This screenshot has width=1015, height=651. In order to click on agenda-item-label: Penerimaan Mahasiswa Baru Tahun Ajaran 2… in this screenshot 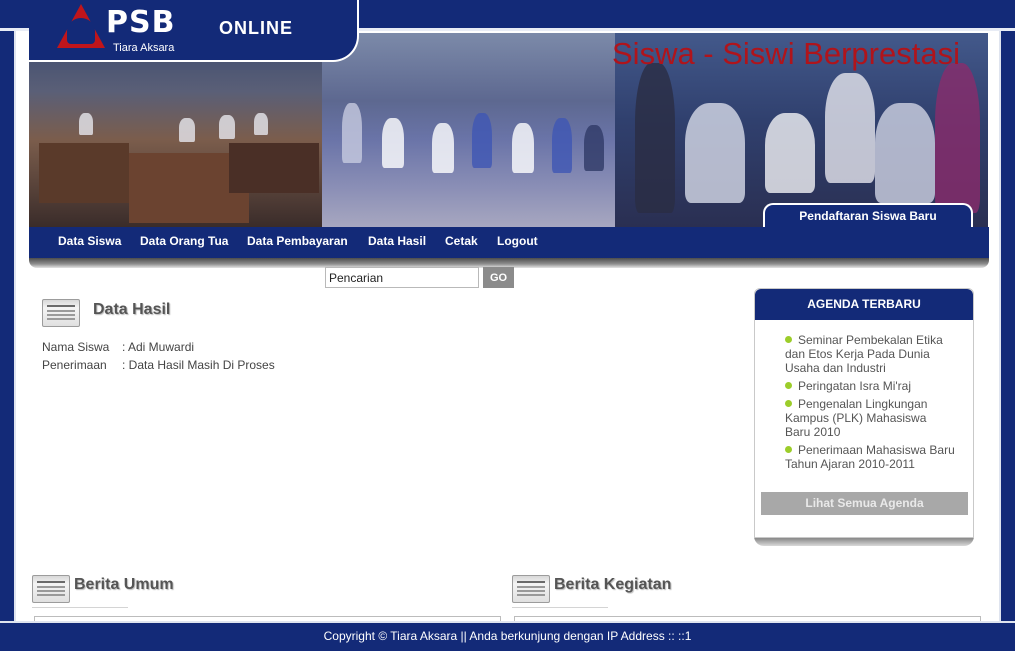, I will do `click(870, 457)`.